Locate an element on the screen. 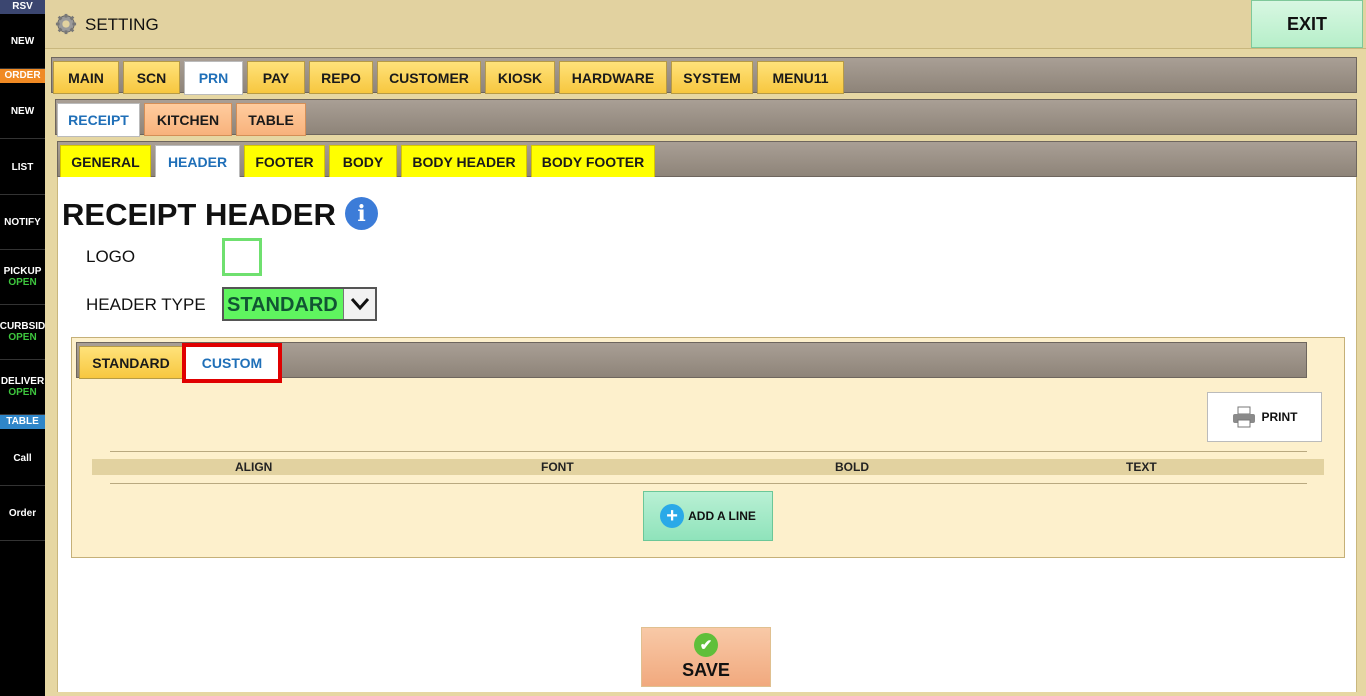  tab-body-header: BODY HEADER is located at coordinates (464, 161).